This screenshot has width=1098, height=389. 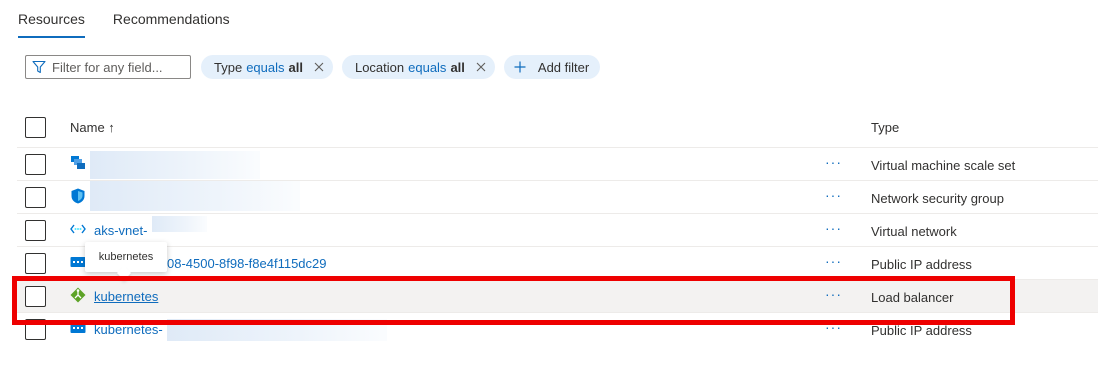 What do you see at coordinates (126, 257) in the screenshot?
I see `name-tooltip: kubernetes` at bounding box center [126, 257].